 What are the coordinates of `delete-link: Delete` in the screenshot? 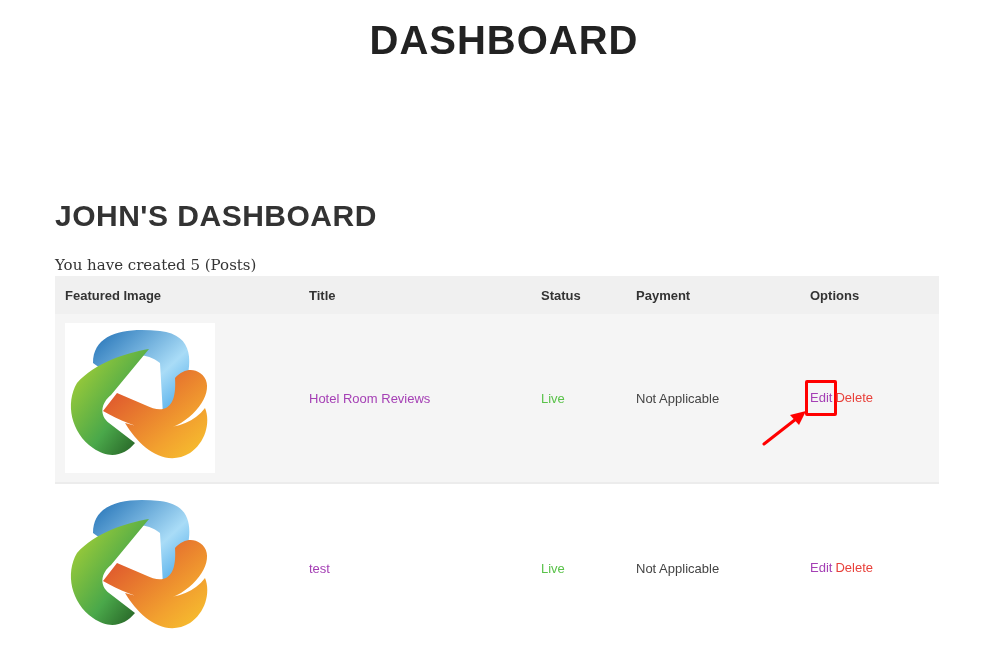 It's located at (854, 568).